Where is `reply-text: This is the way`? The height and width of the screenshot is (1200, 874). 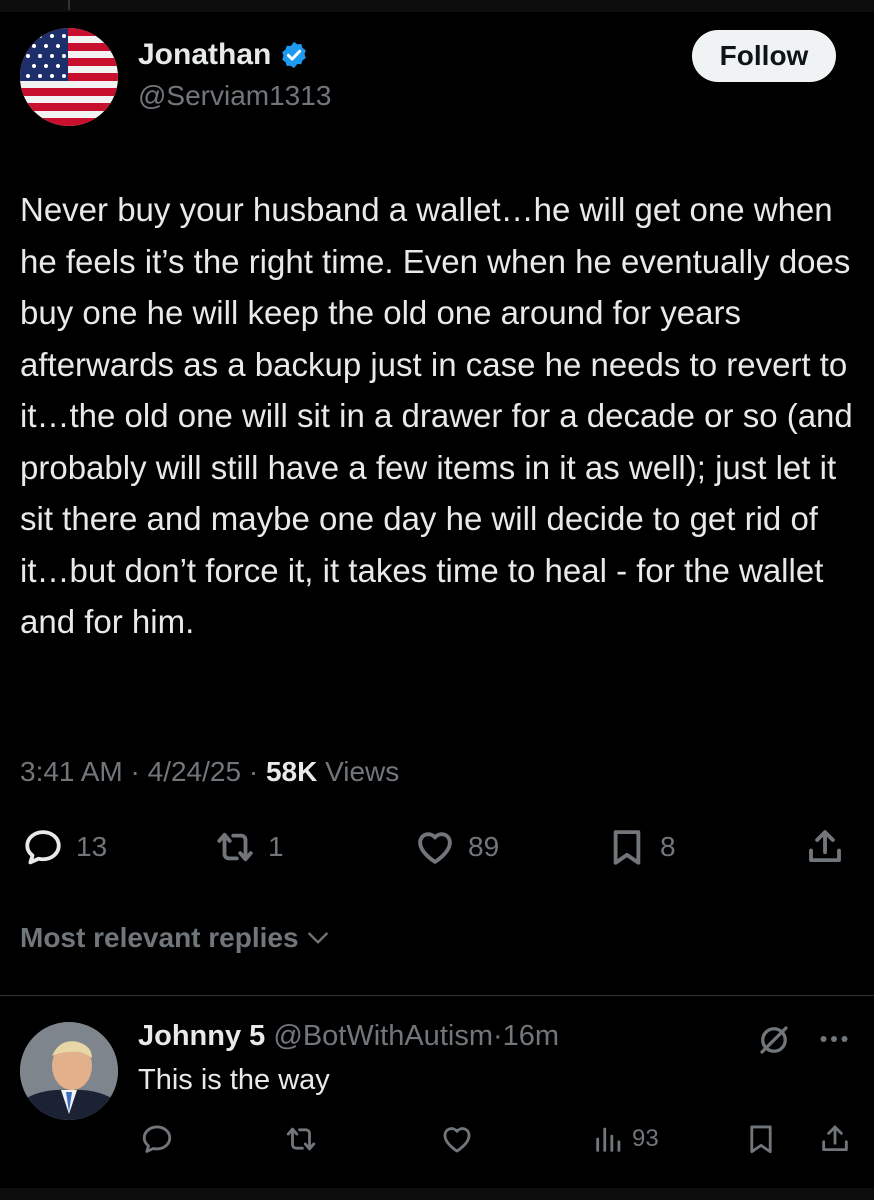 reply-text: This is the way is located at coordinates (234, 1080).